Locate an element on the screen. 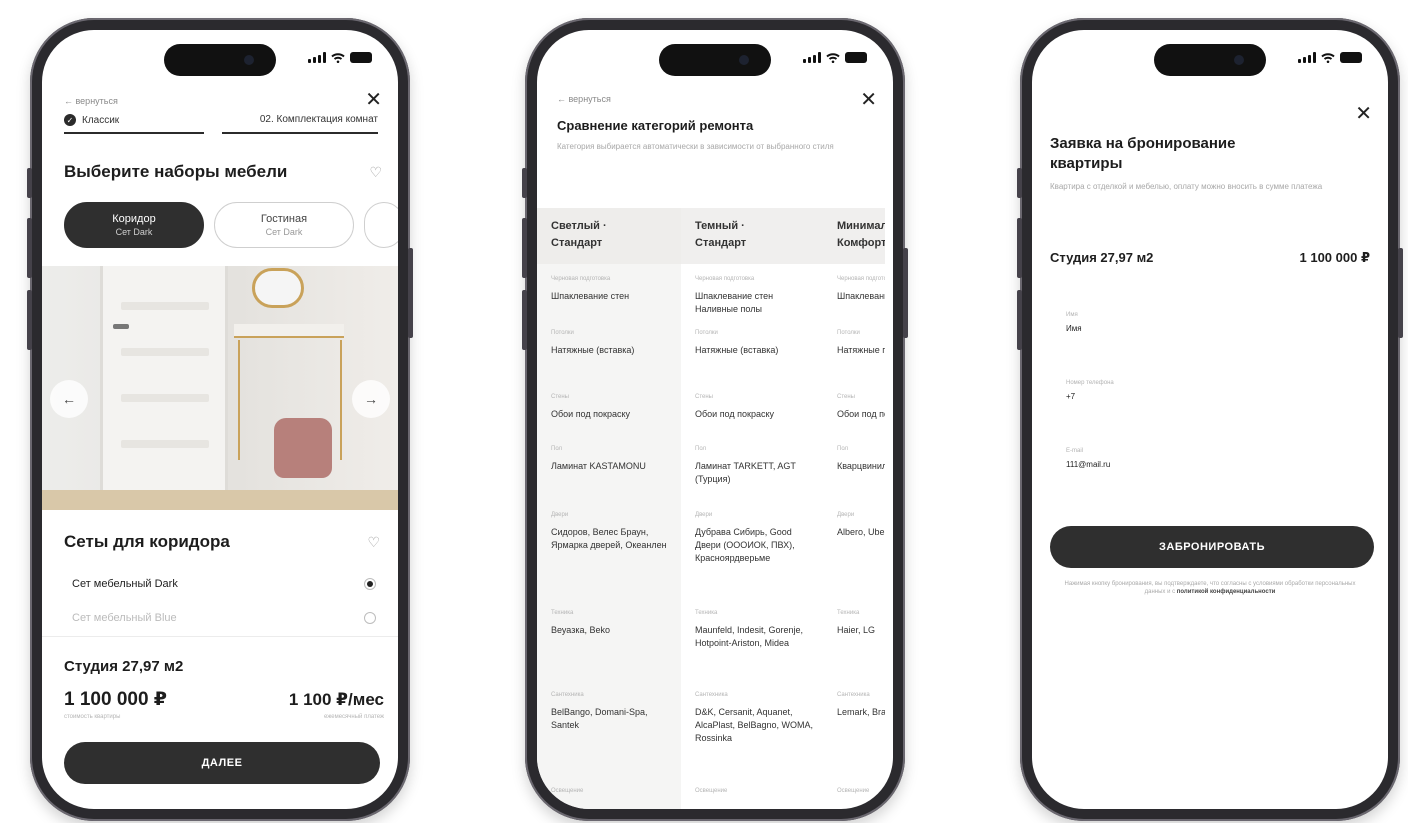 The height and width of the screenshot is (823, 1408). price-total: 1 100 000 ₽ is located at coordinates (116, 699).